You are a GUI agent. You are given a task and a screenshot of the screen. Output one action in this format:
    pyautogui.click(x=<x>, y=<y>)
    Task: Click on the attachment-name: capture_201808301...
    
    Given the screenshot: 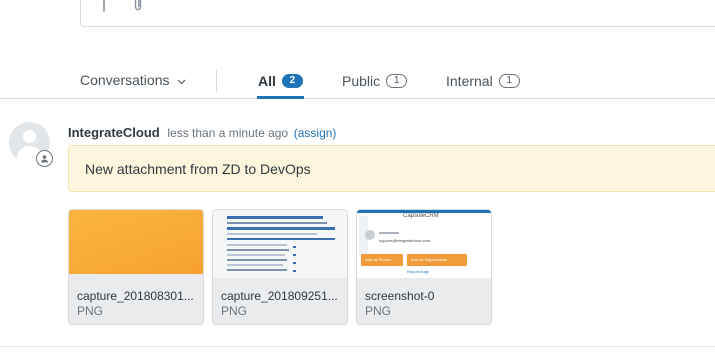 What is the action you would take?
    pyautogui.click(x=135, y=296)
    